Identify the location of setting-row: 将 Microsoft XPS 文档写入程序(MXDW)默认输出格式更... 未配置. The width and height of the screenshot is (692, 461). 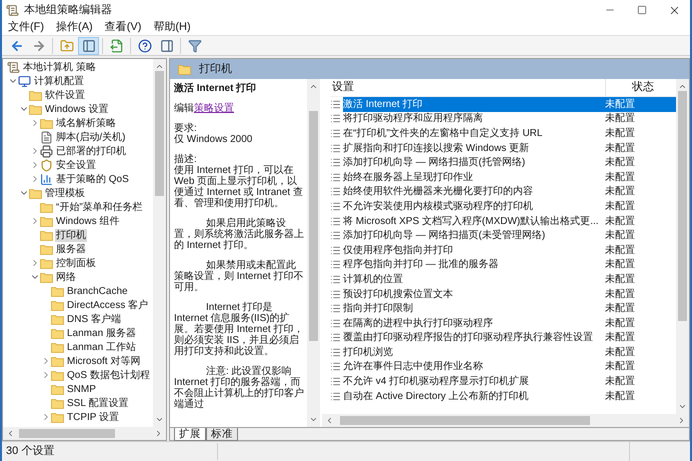
(509, 221).